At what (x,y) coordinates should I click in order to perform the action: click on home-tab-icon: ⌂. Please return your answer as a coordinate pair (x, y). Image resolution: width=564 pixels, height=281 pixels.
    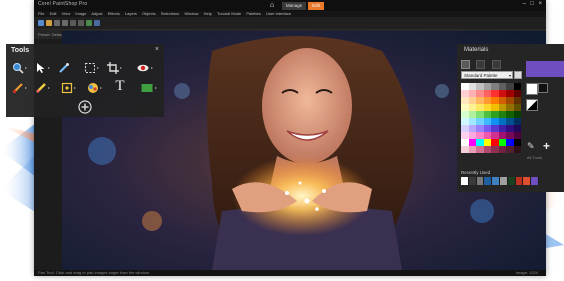
    Looking at the image, I should click on (272, 6).